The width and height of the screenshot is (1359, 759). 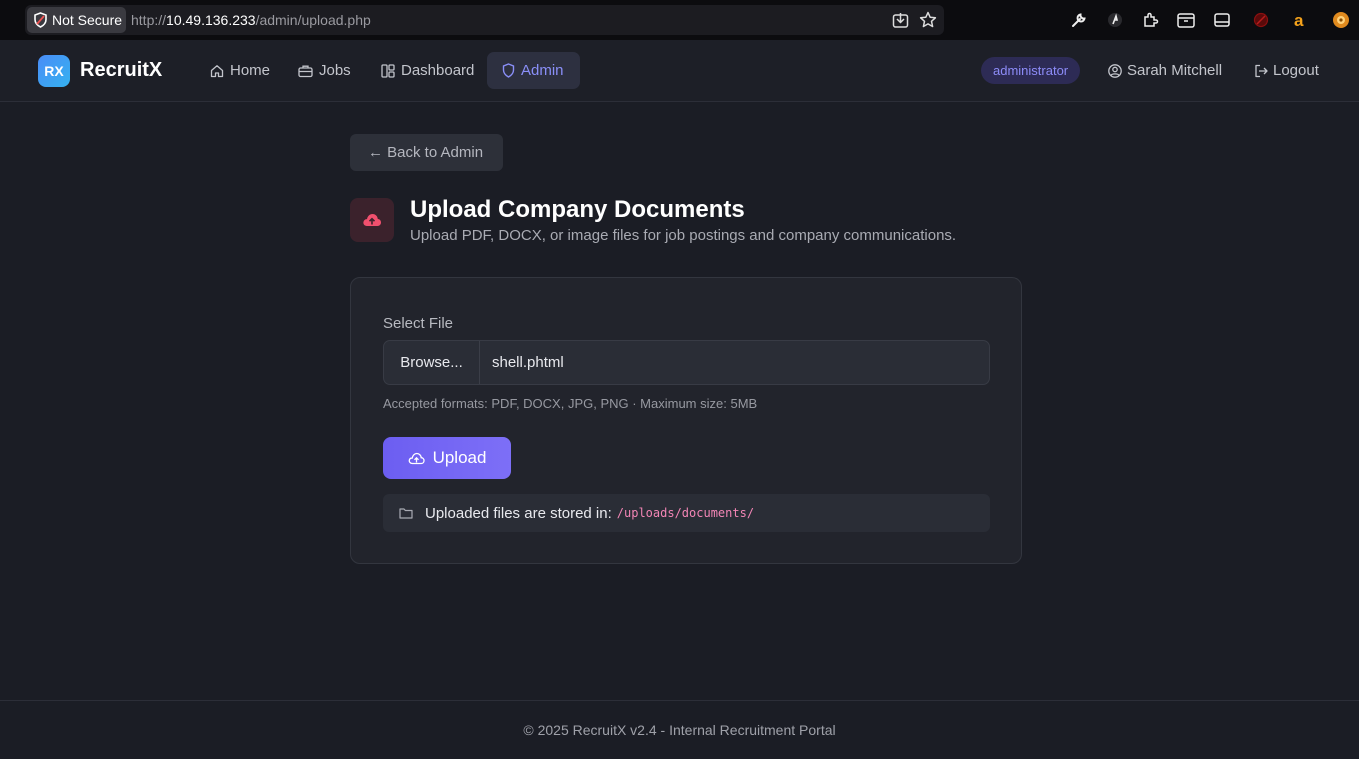 I want to click on blocker-icon, so click(x=1261, y=20).